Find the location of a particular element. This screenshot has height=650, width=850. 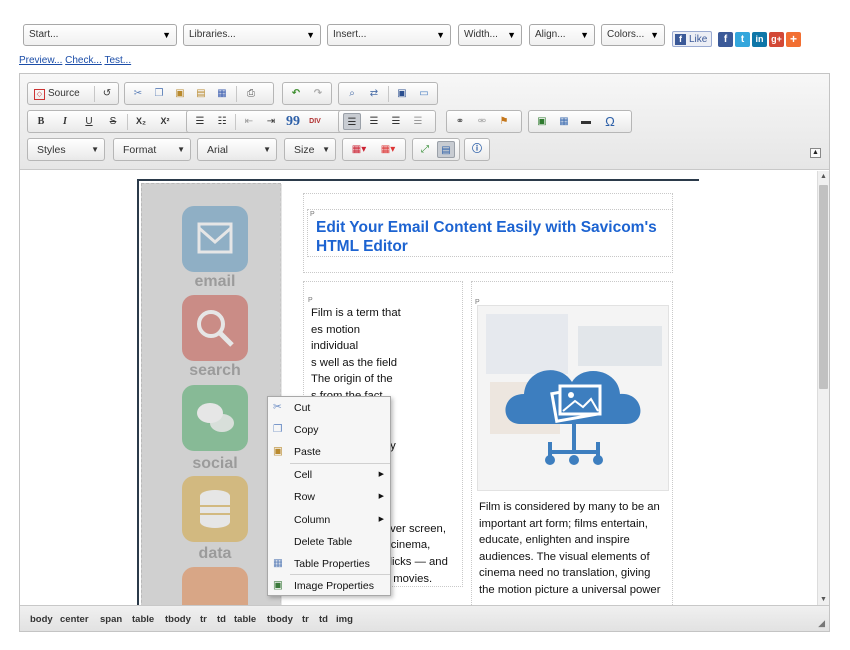

undo-history-icon: ↺ is located at coordinates (107, 93).